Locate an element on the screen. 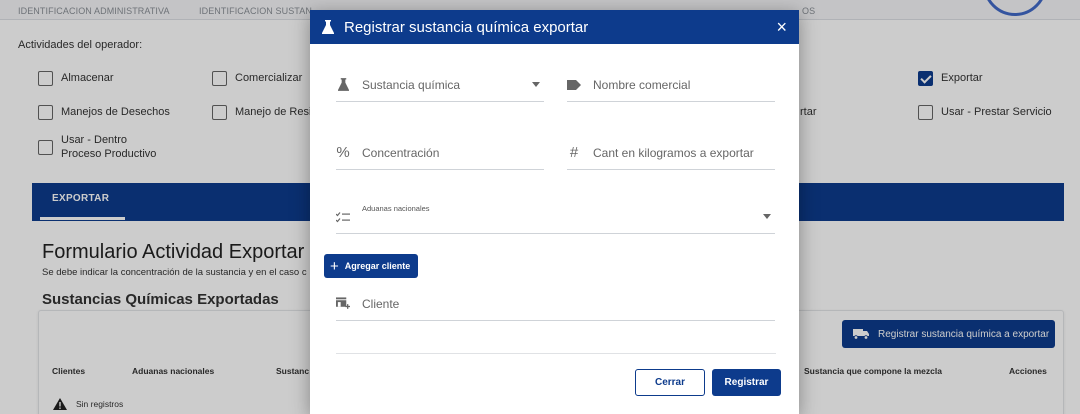 This screenshot has width=1080, height=414. field-label: Nombre comercial is located at coordinates (642, 84).